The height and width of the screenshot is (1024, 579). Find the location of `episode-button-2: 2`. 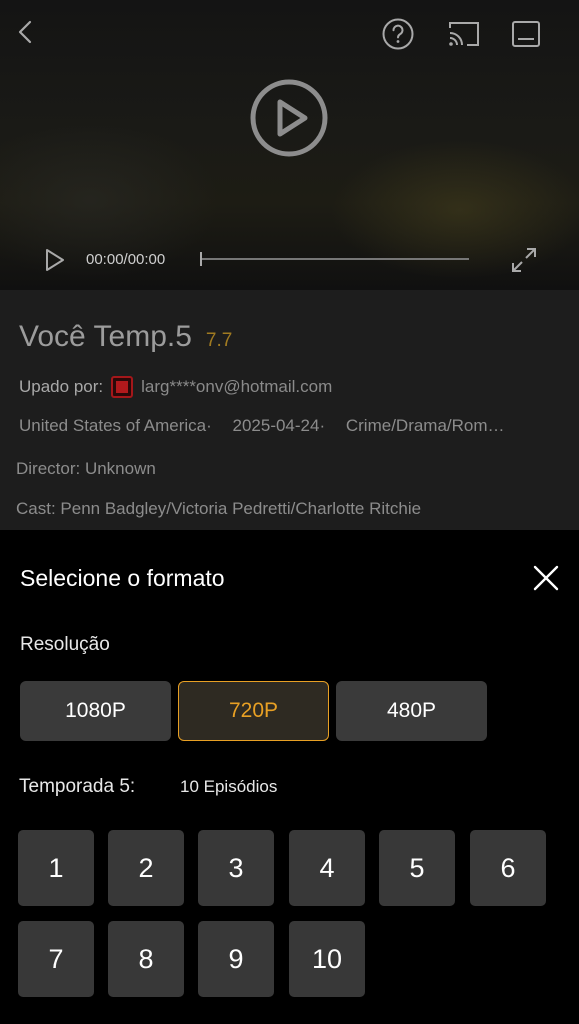

episode-button-2: 2 is located at coordinates (146, 868).